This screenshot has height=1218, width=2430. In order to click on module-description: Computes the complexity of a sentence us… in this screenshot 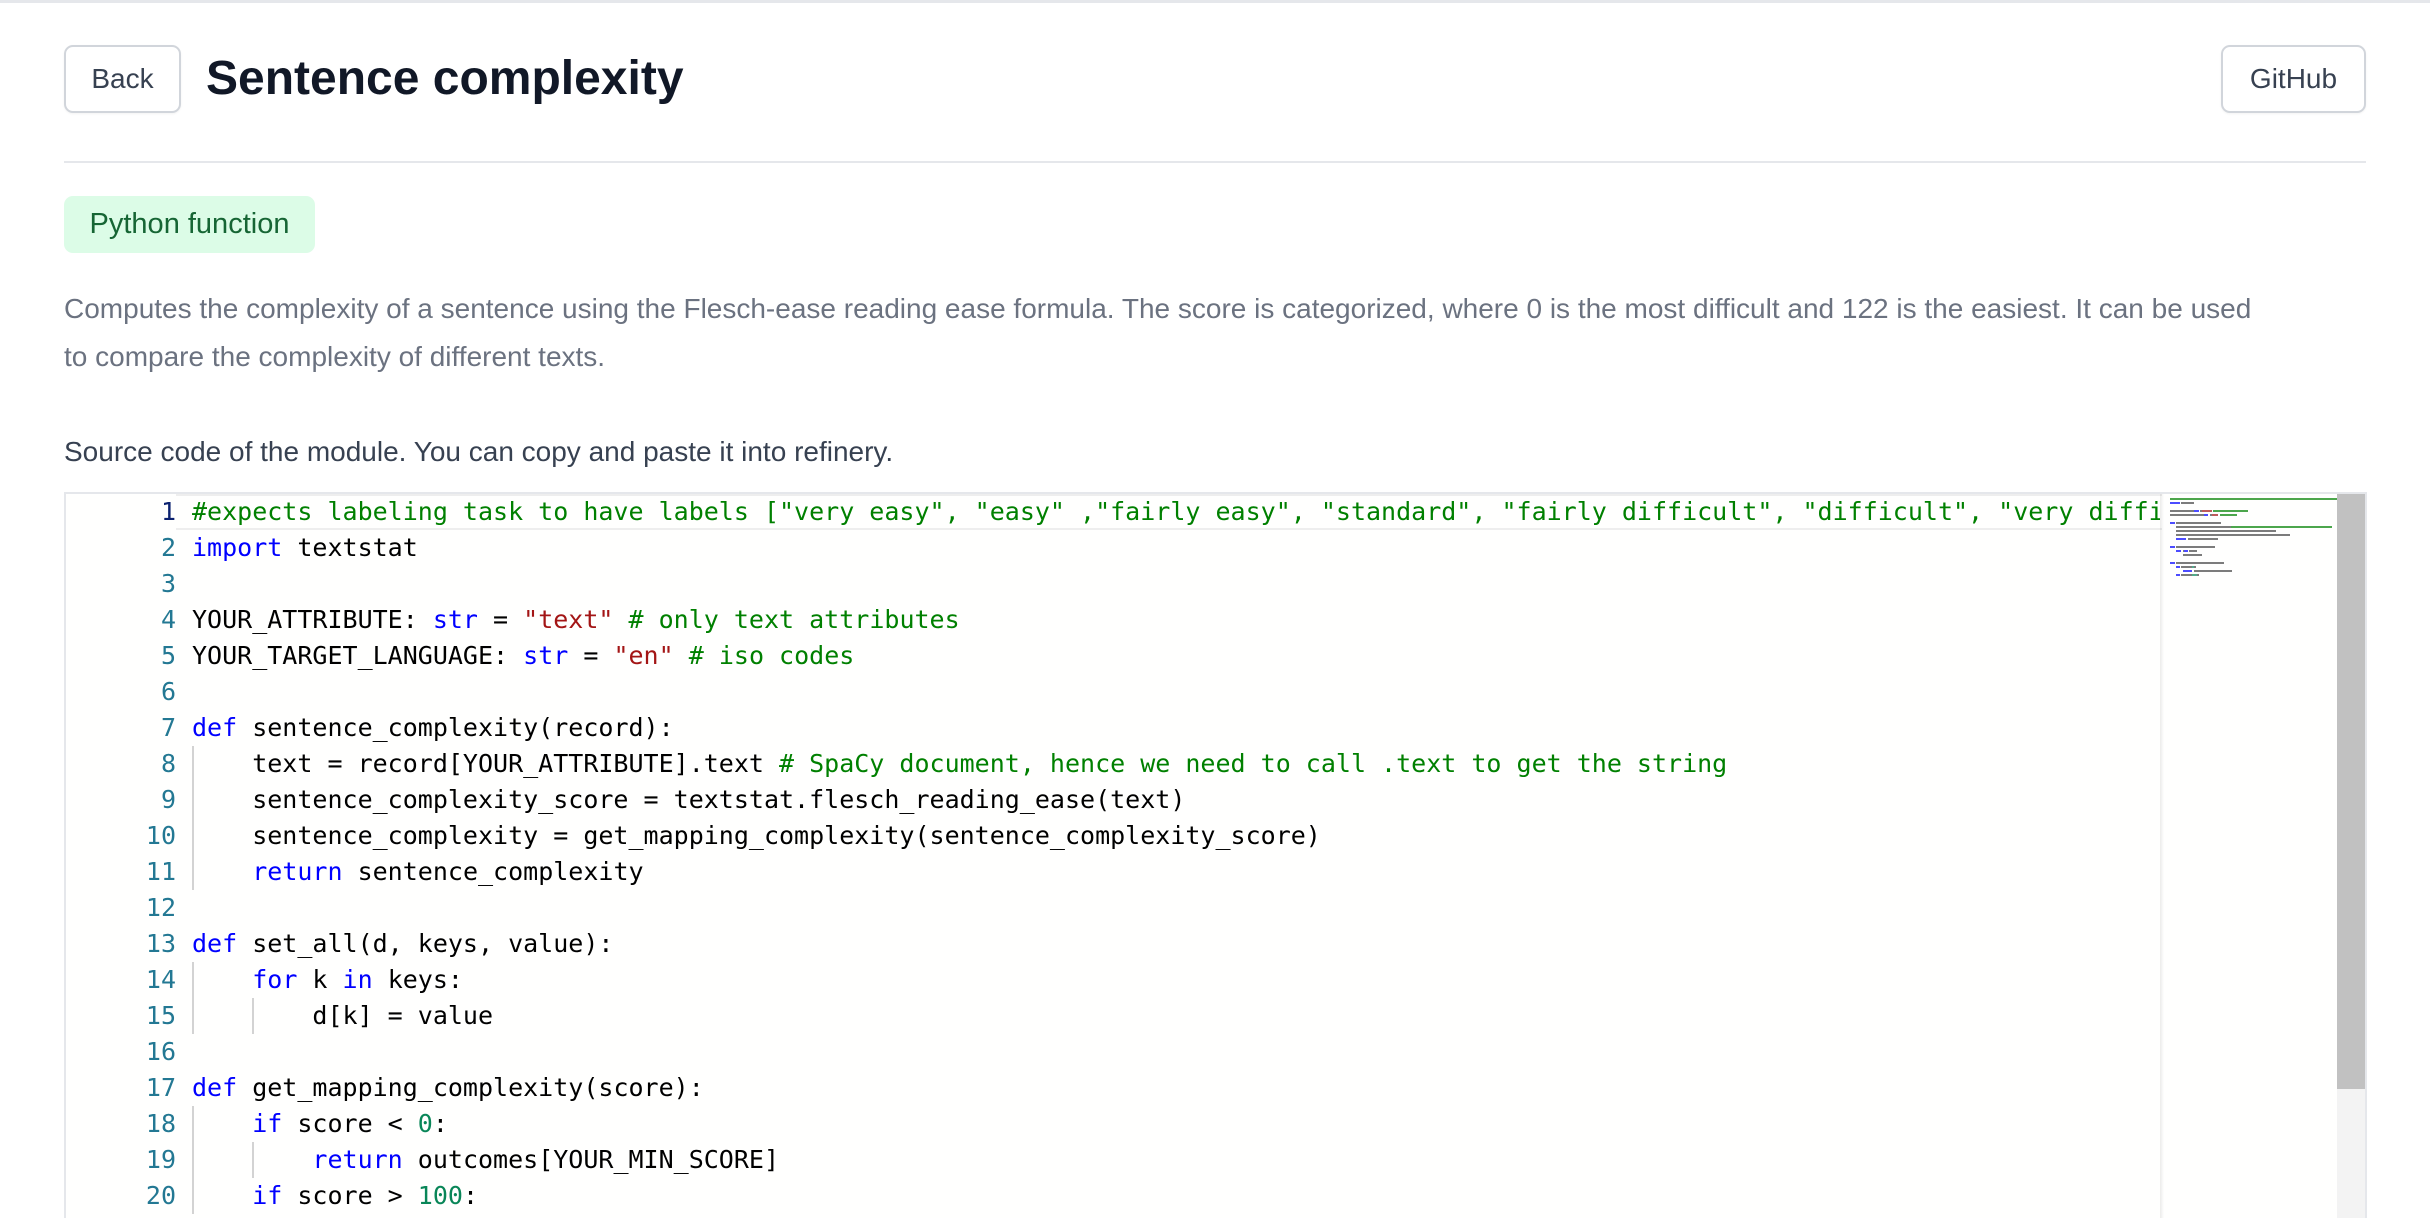, I will do `click(1215, 333)`.